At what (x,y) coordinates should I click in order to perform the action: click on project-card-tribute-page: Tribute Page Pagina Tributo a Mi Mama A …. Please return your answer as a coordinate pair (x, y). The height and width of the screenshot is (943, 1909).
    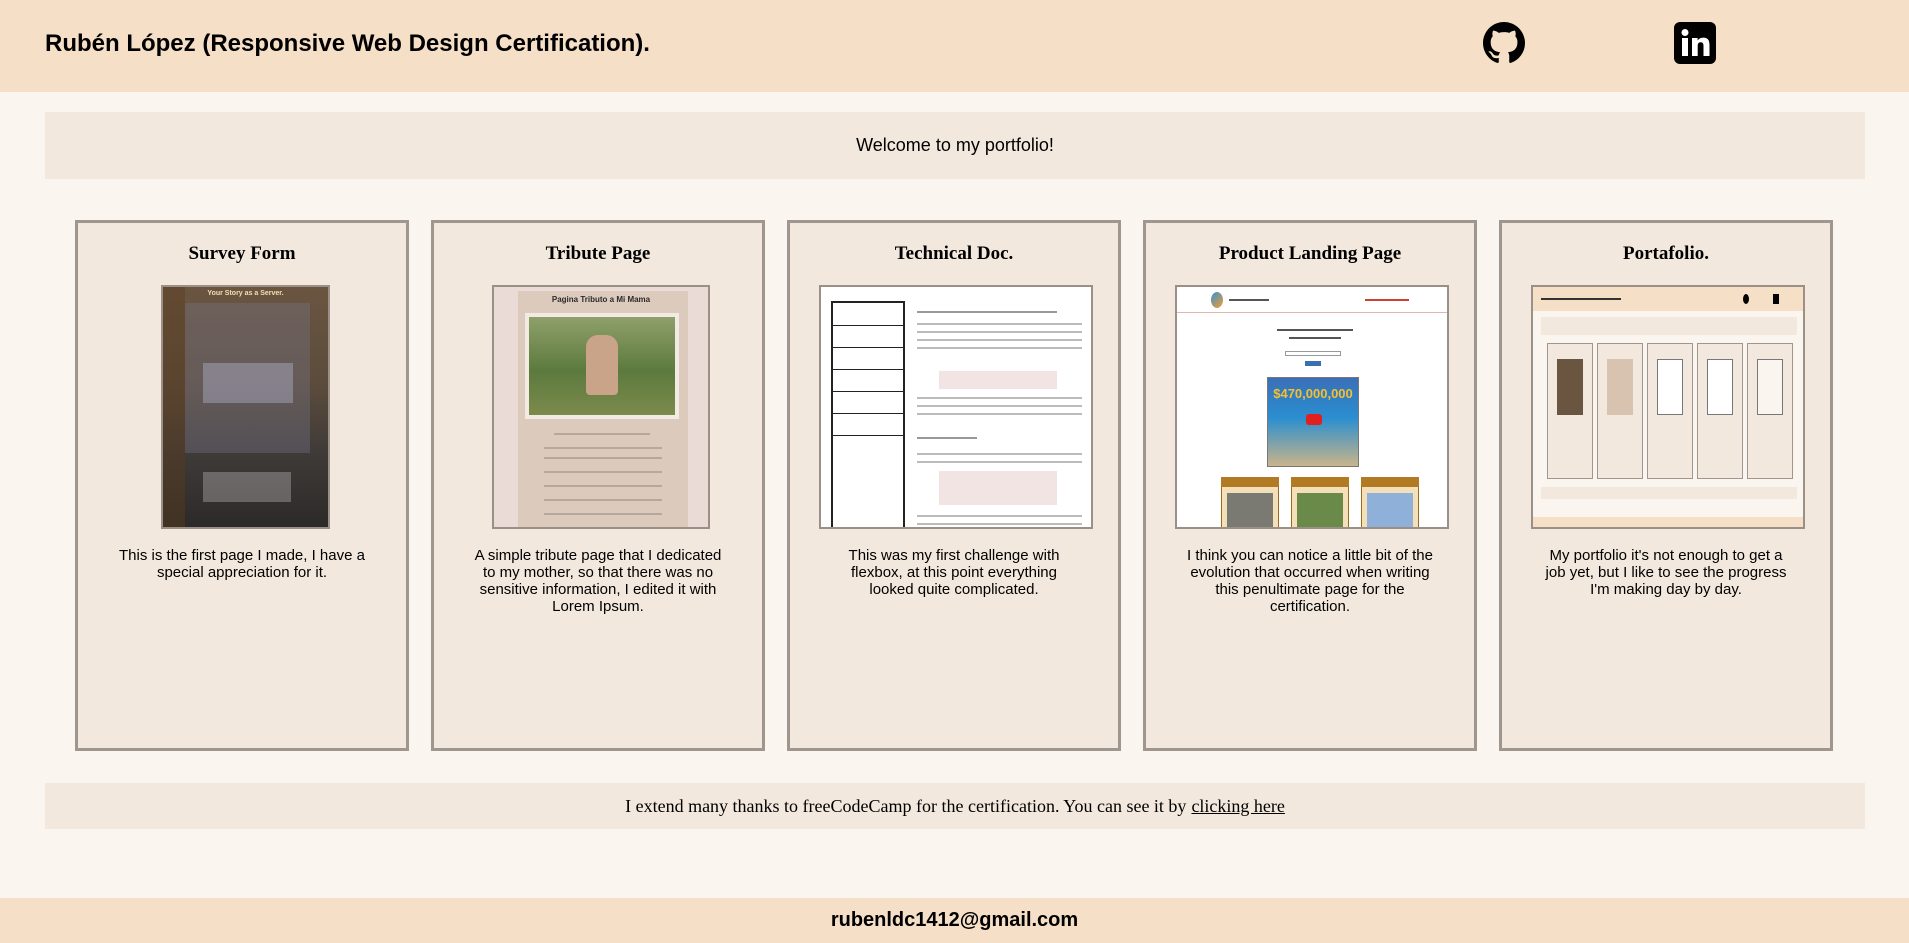
    Looking at the image, I should click on (598, 485).